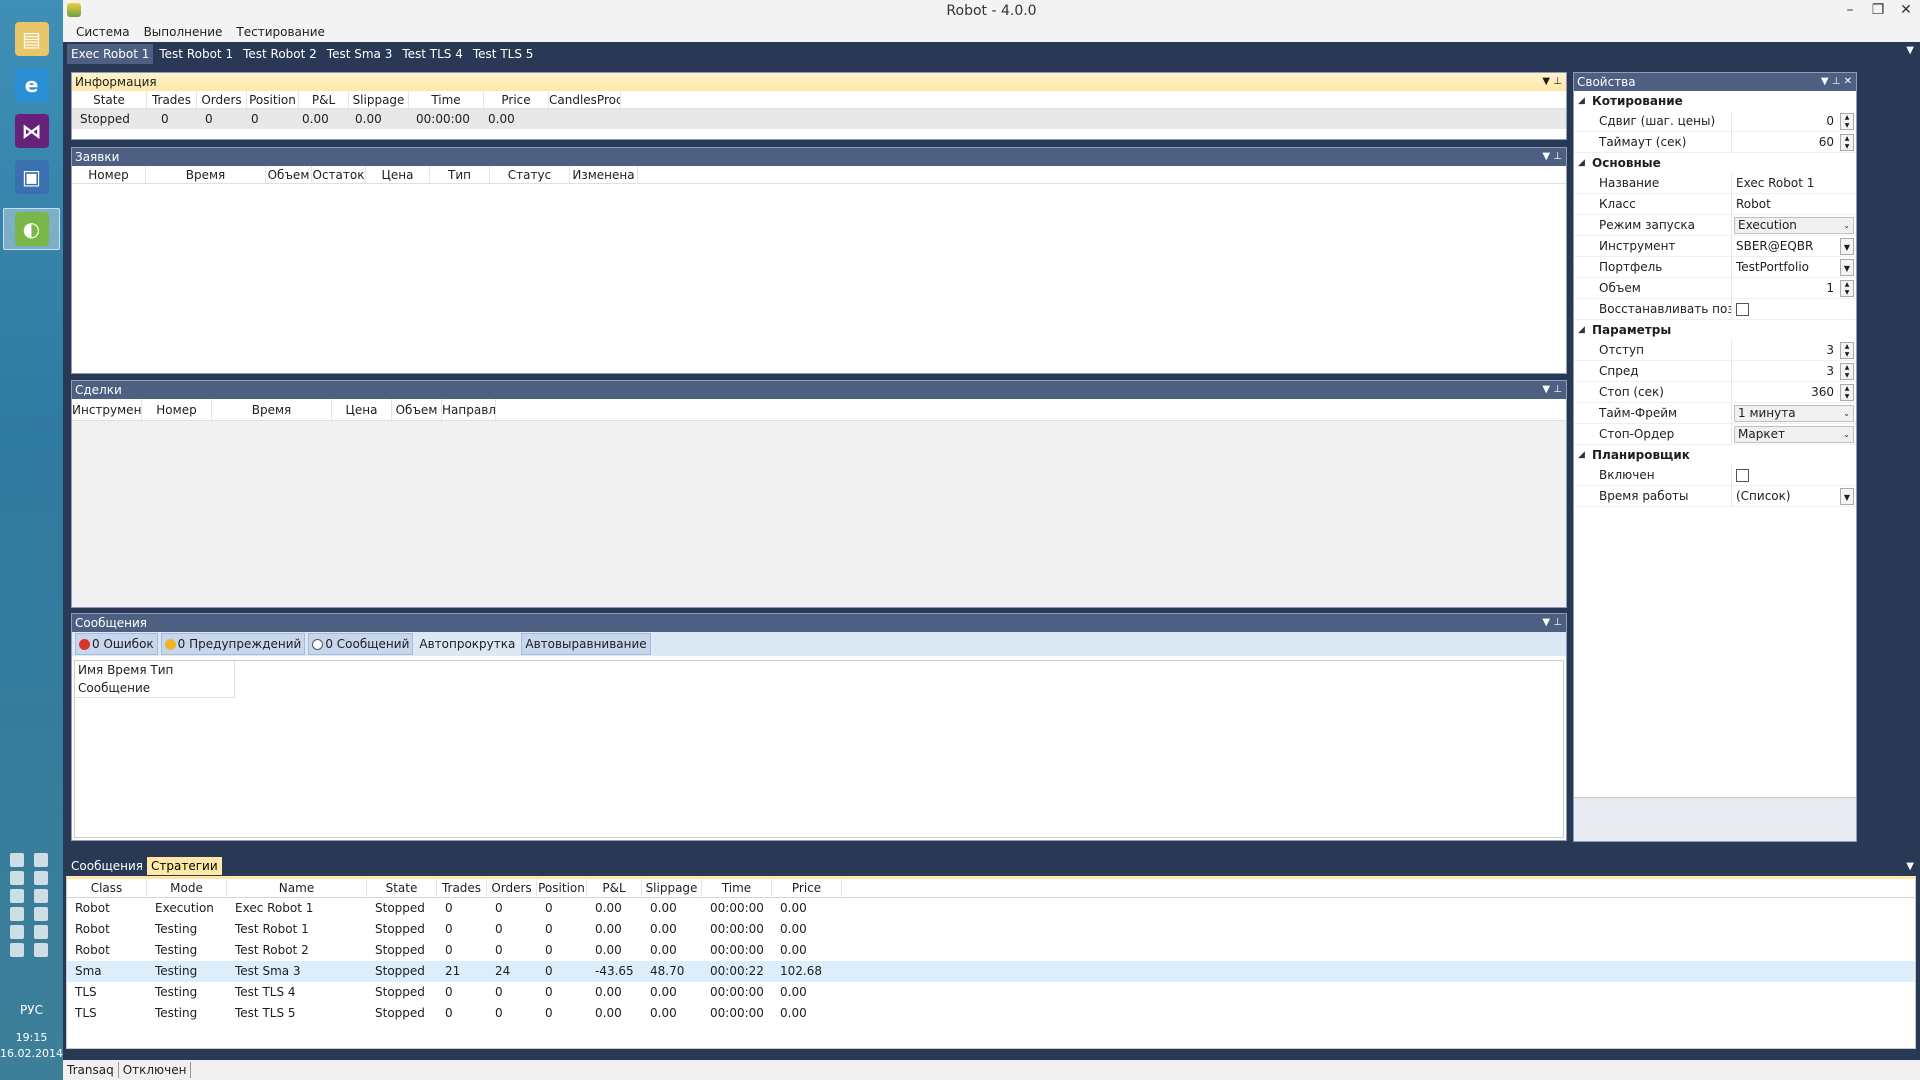 Image resolution: width=1920 pixels, height=1080 pixels. I want to click on properties-panel-header: Свойства ▼ ⊥ ✕, so click(1715, 82).